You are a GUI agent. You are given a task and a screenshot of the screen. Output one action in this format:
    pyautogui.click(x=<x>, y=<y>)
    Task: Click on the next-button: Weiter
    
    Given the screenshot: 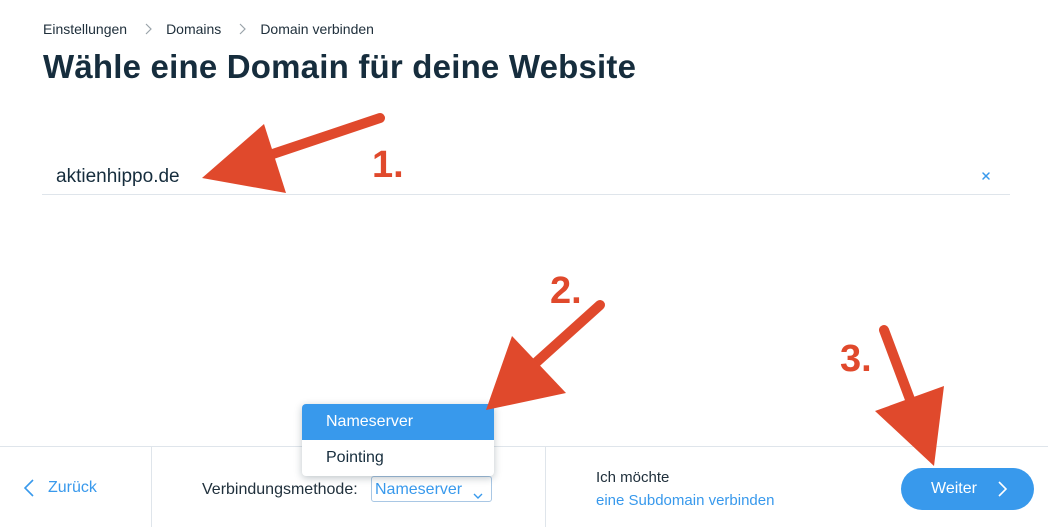 What is the action you would take?
    pyautogui.click(x=967, y=489)
    